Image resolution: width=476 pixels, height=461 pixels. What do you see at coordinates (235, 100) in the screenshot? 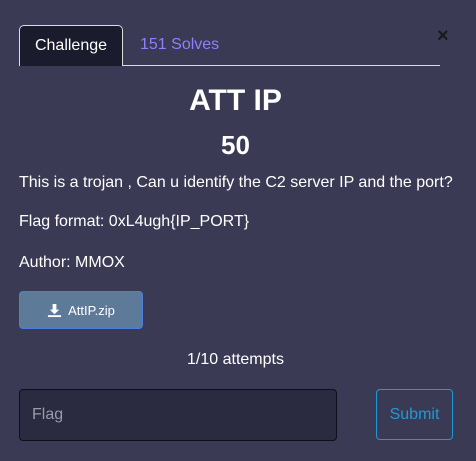
I see `challenge-title: ATT IP` at bounding box center [235, 100].